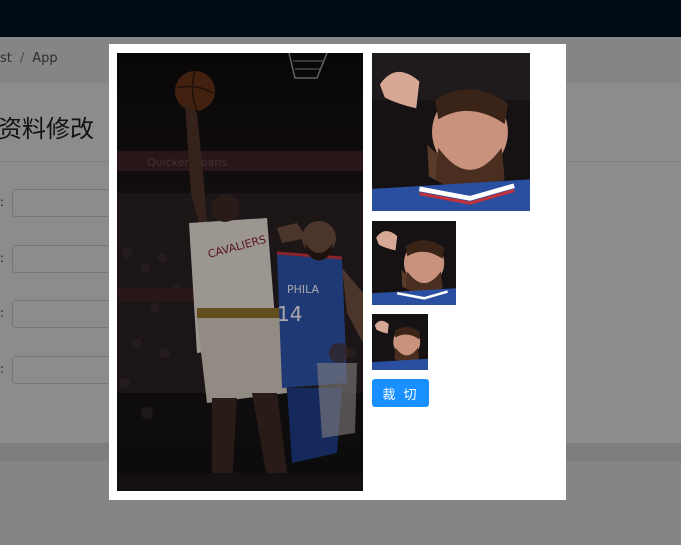  What do you see at coordinates (400, 393) in the screenshot?
I see `crop-button: 裁 切` at bounding box center [400, 393].